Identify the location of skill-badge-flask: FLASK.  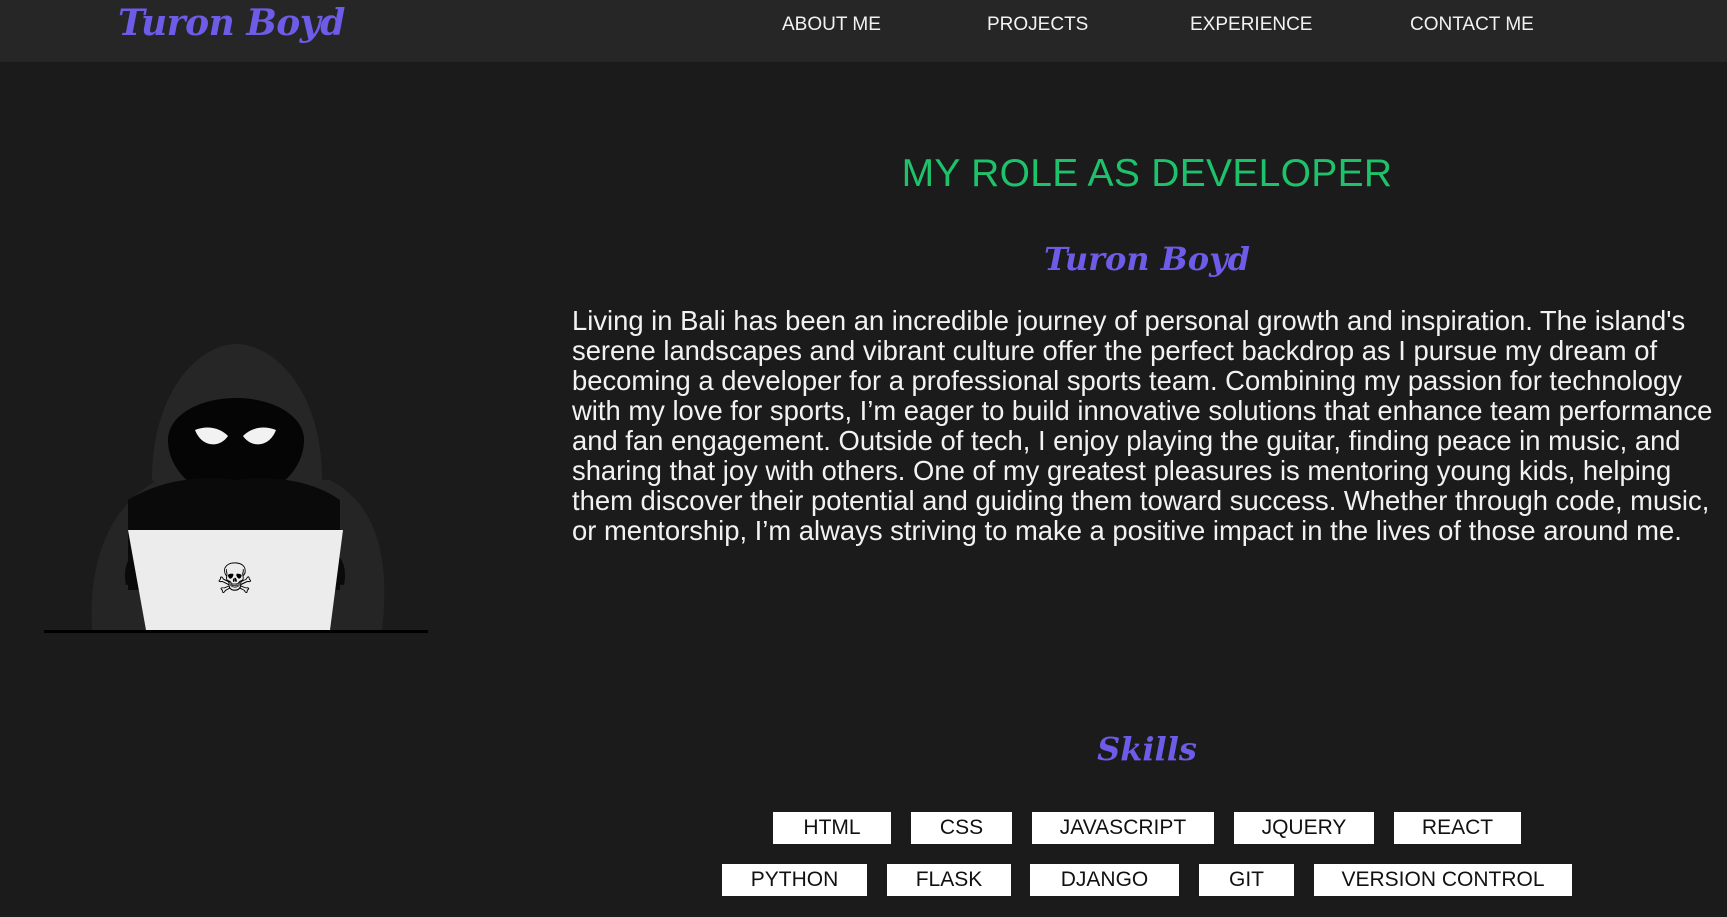
(949, 880).